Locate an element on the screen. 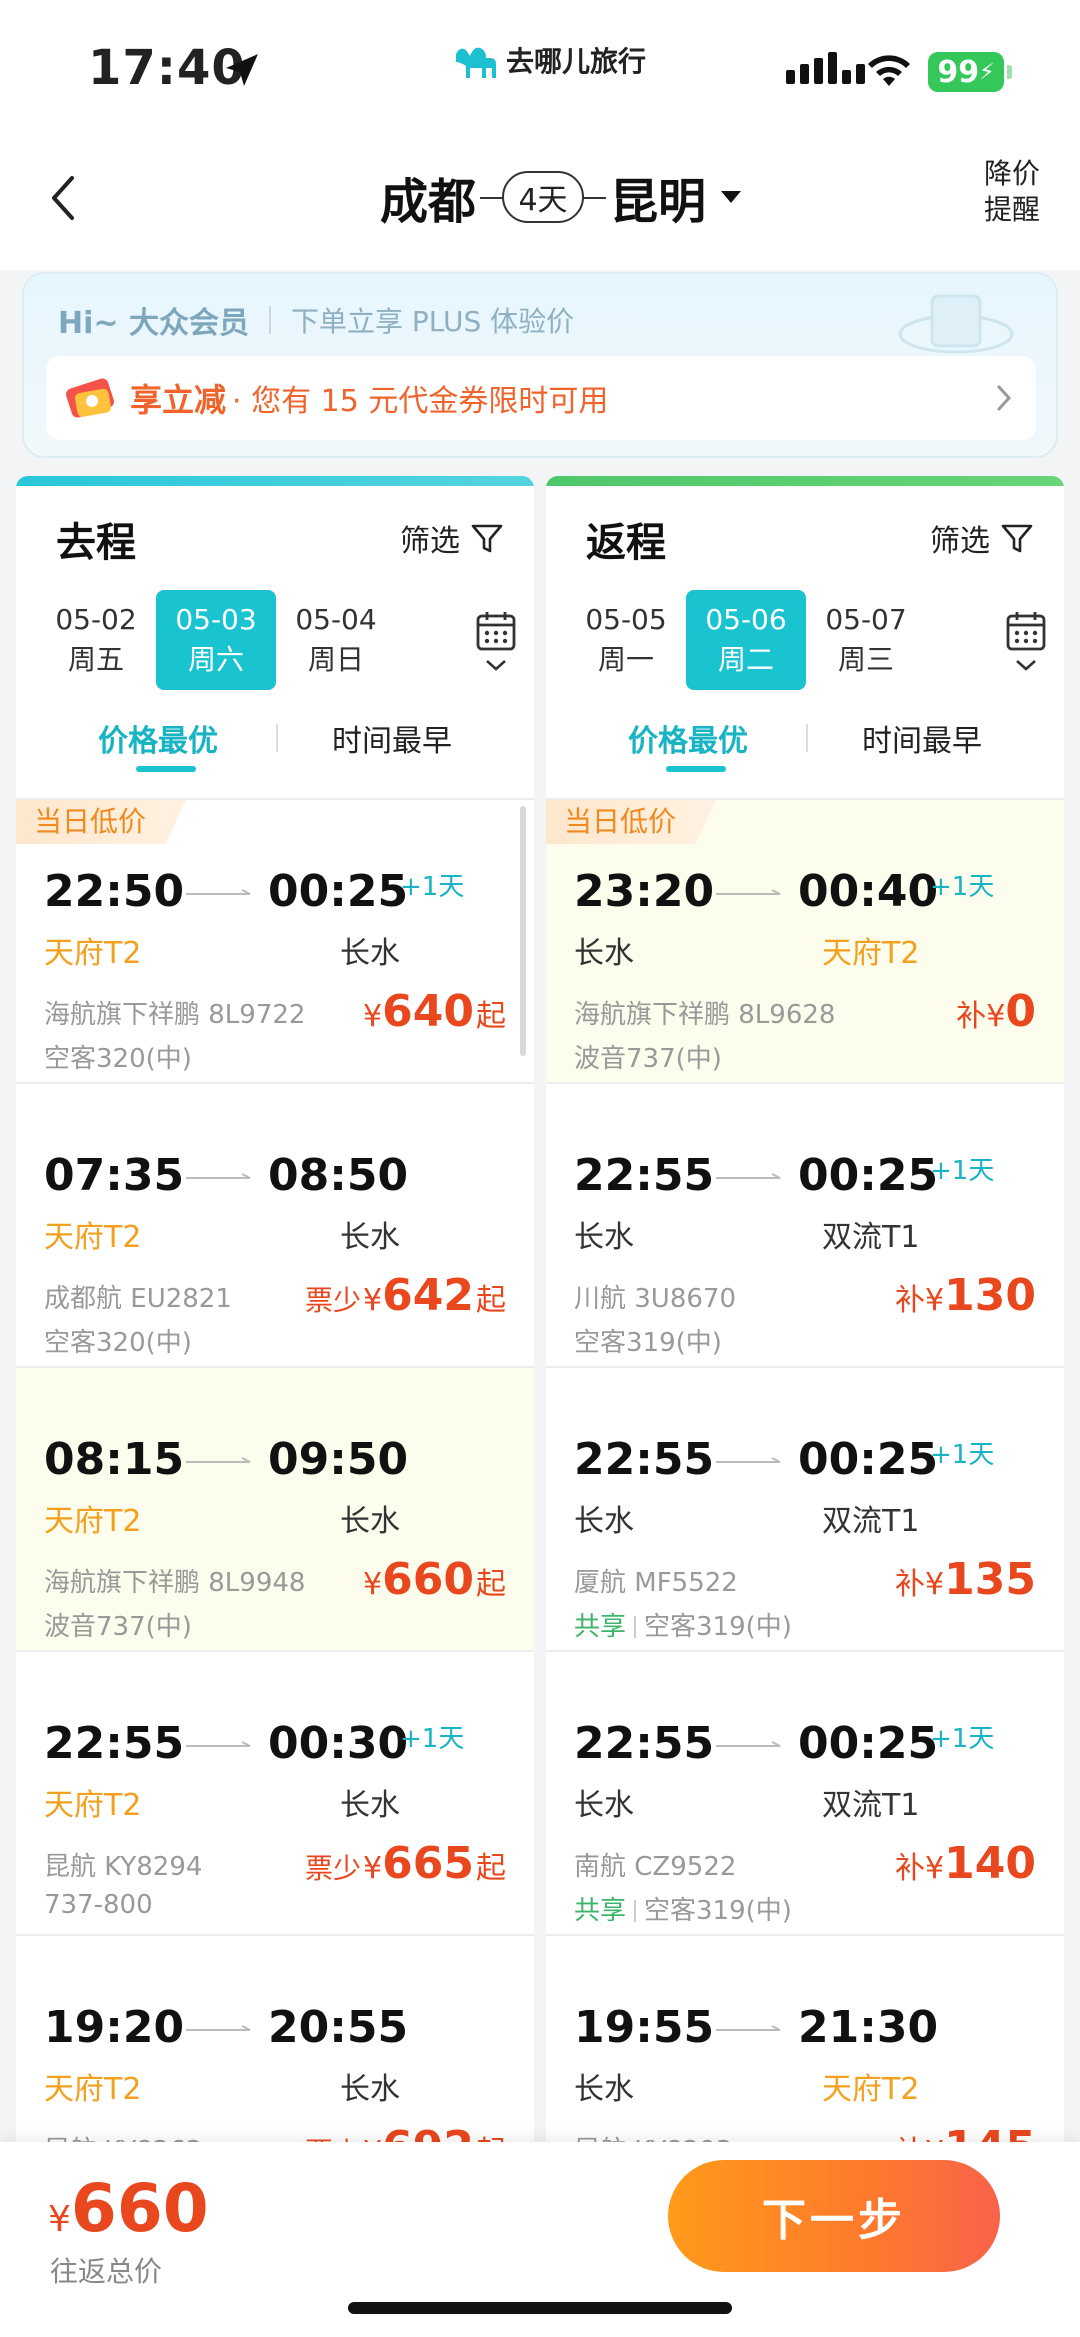 Image resolution: width=1080 pixels, height=2337 pixels. price-value: 660 is located at coordinates (428, 1579).